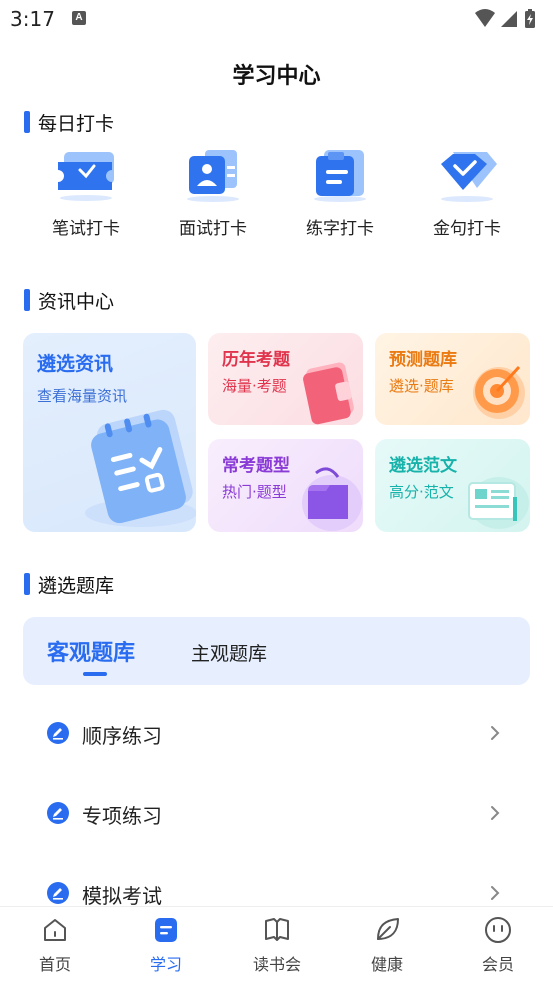  I want to click on checkin-calligraphy: 练字打卡, so click(340, 191).